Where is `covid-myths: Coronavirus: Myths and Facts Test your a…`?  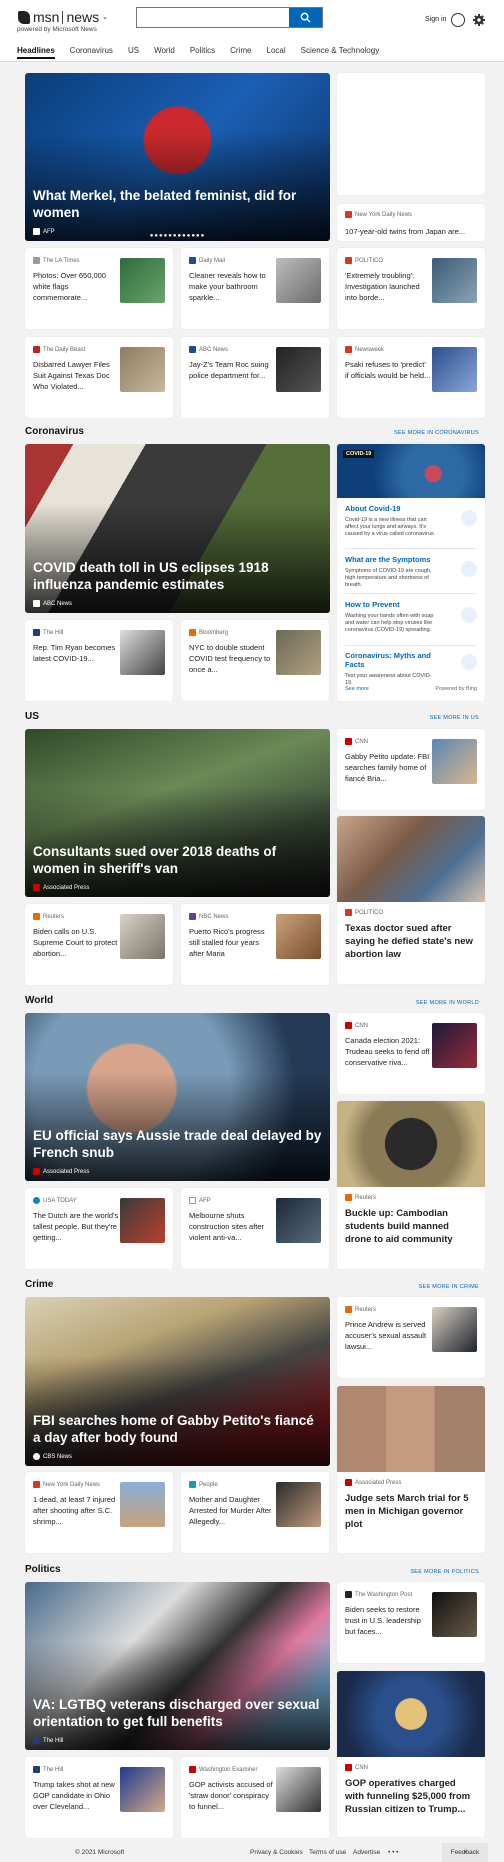
covid-myths: Coronavirus: Myths and Facts Test your a… is located at coordinates (391, 669).